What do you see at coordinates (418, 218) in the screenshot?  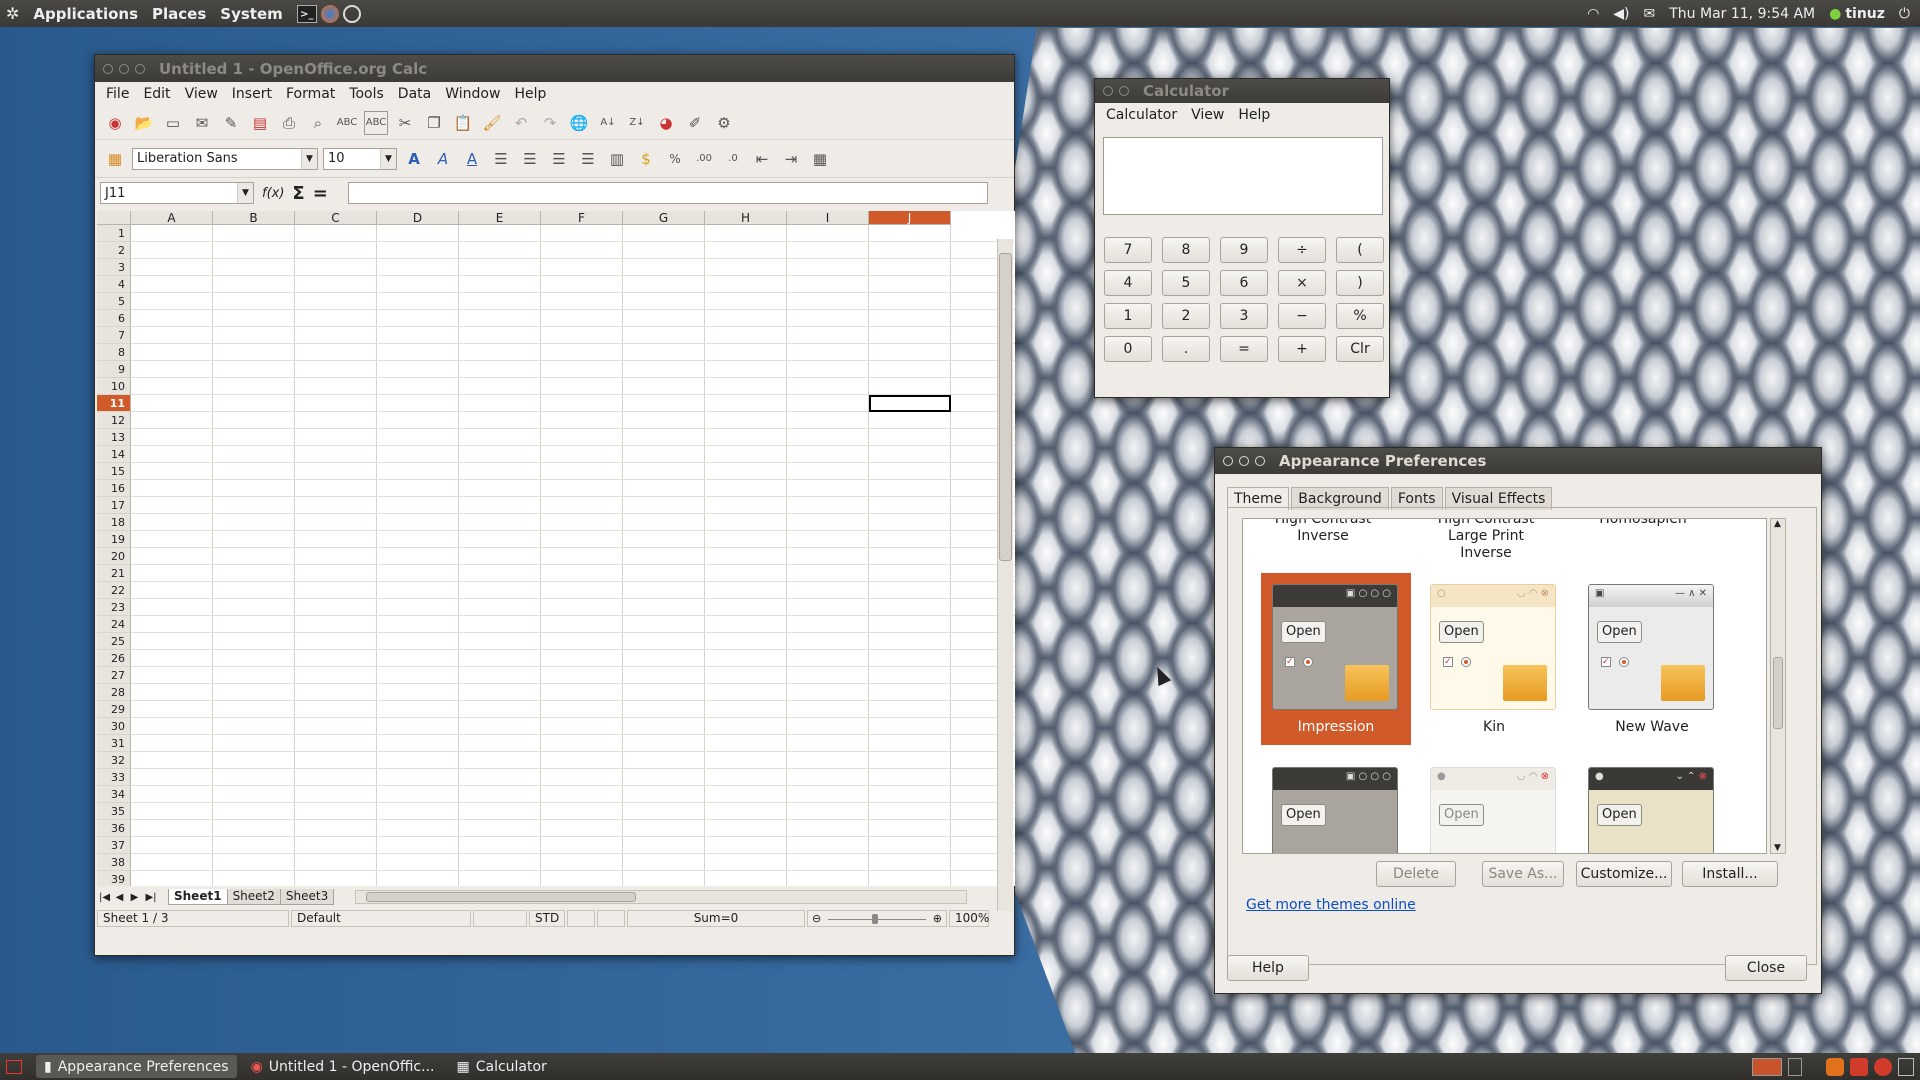 I see `column-header-d: D` at bounding box center [418, 218].